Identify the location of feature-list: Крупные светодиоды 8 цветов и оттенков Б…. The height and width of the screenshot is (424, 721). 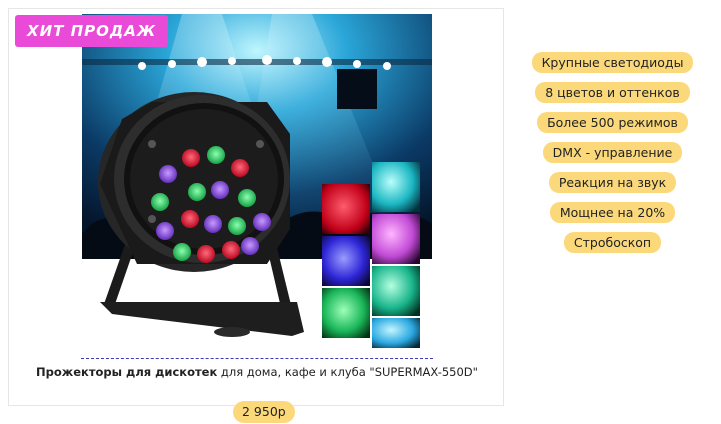
(612, 157).